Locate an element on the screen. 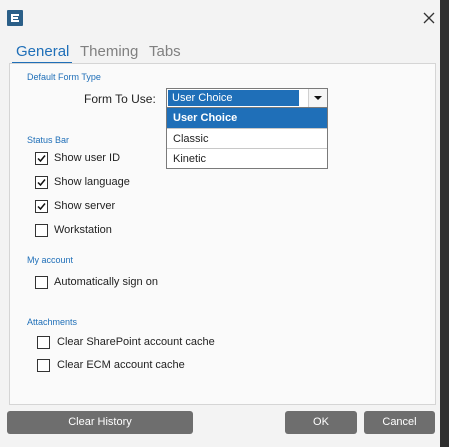 This screenshot has width=449, height=447. clear-sharepoint-cache-label: Clear SharePoint account cache is located at coordinates (136, 342).